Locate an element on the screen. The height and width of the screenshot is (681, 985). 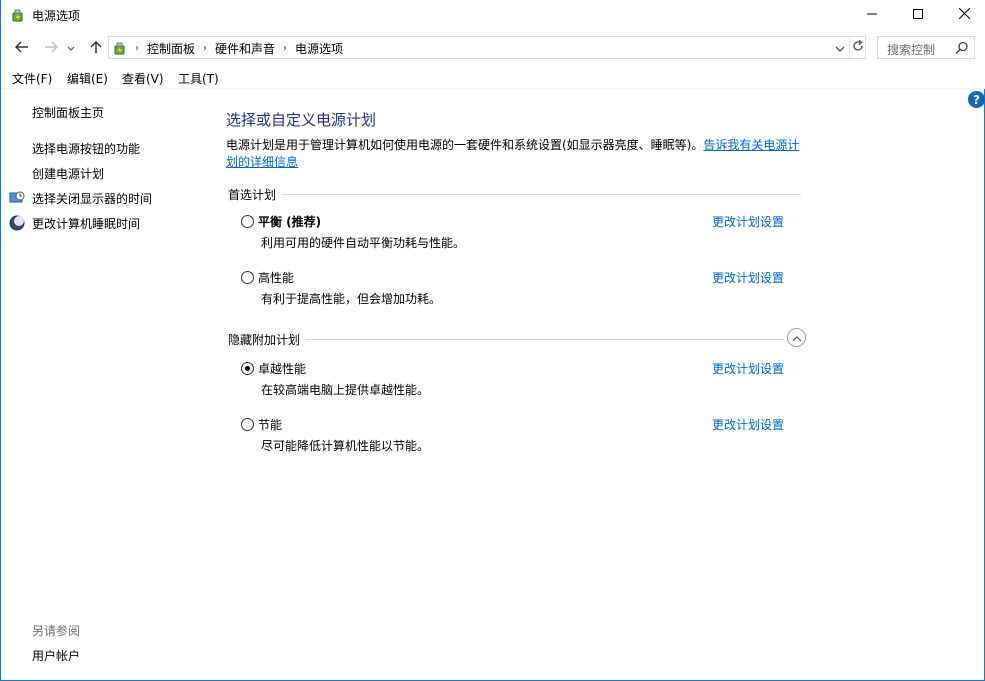
preferred-plans-section: 首选计划 is located at coordinates (515, 194).